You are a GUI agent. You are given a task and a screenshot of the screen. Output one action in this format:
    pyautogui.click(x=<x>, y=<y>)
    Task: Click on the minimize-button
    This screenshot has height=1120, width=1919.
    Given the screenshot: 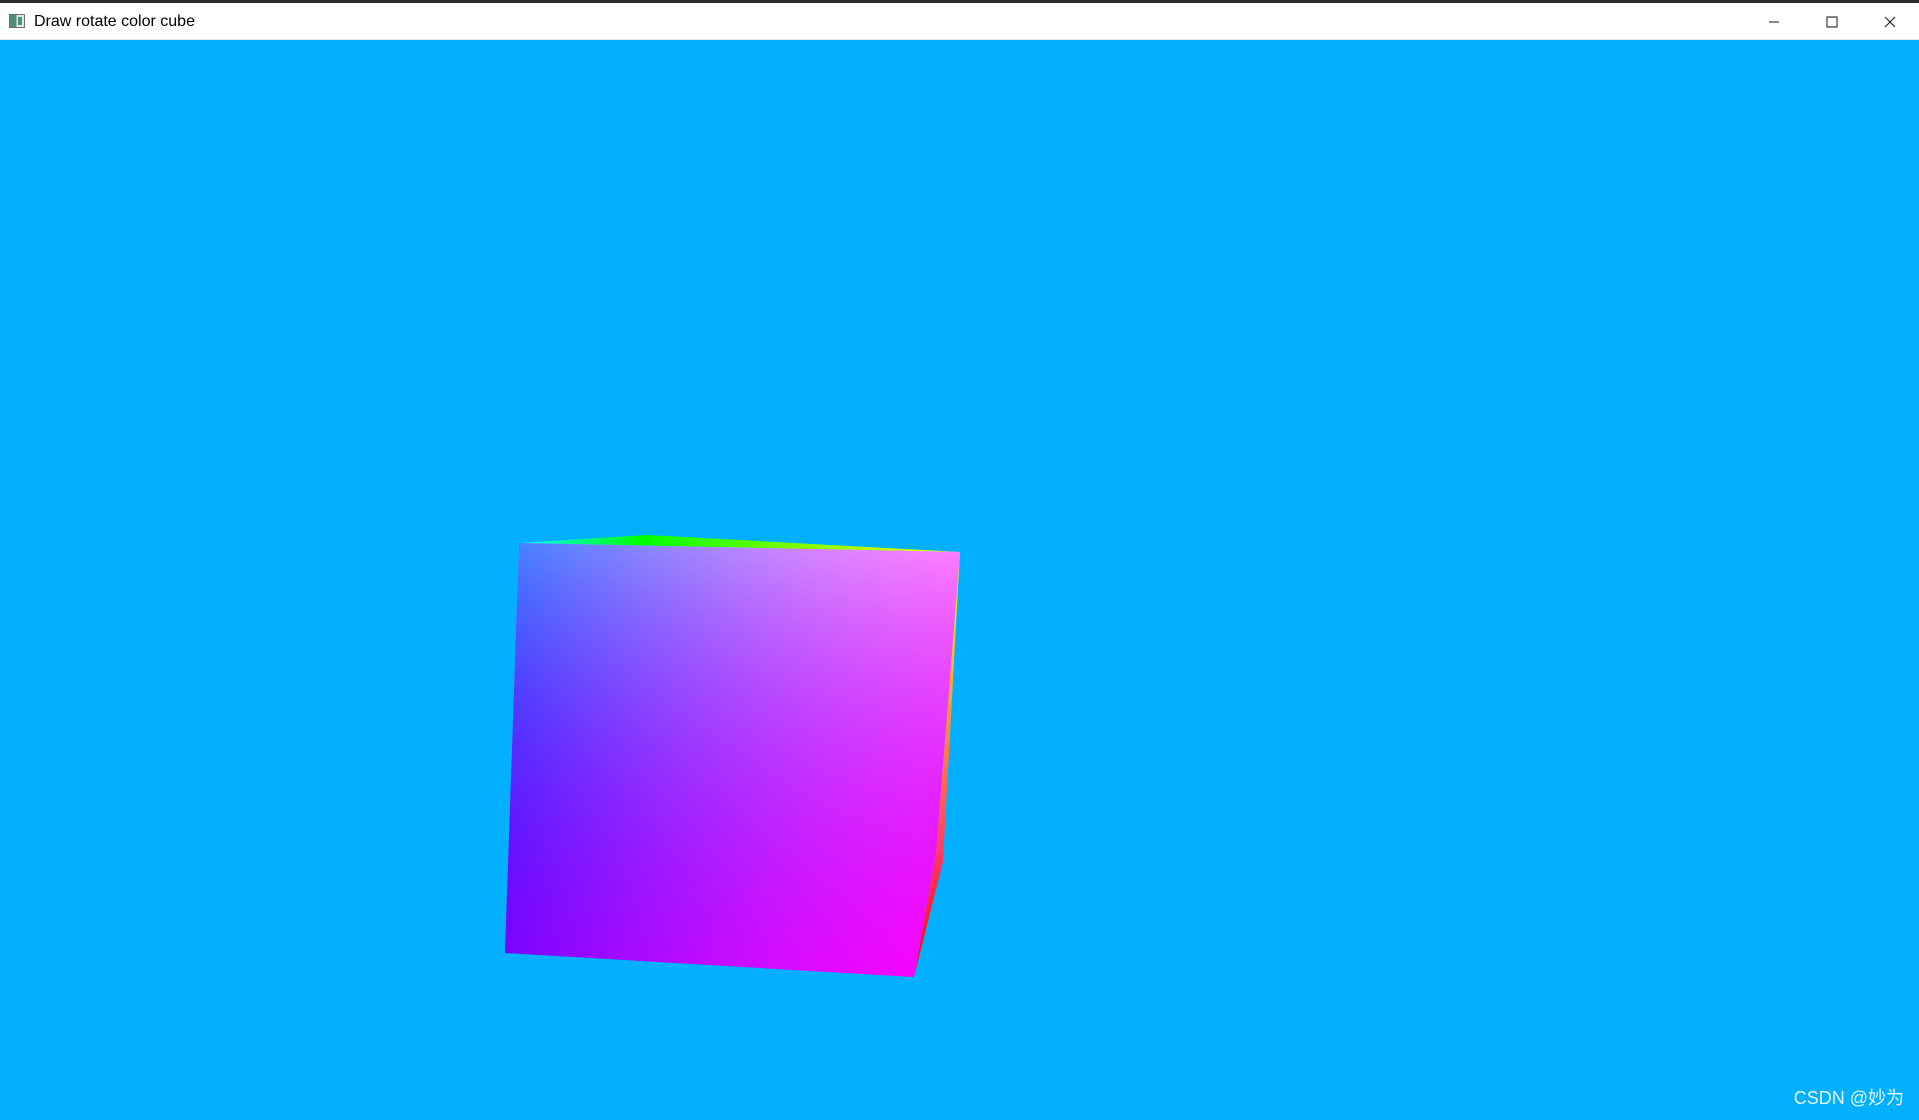 What is the action you would take?
    pyautogui.click(x=1774, y=21)
    